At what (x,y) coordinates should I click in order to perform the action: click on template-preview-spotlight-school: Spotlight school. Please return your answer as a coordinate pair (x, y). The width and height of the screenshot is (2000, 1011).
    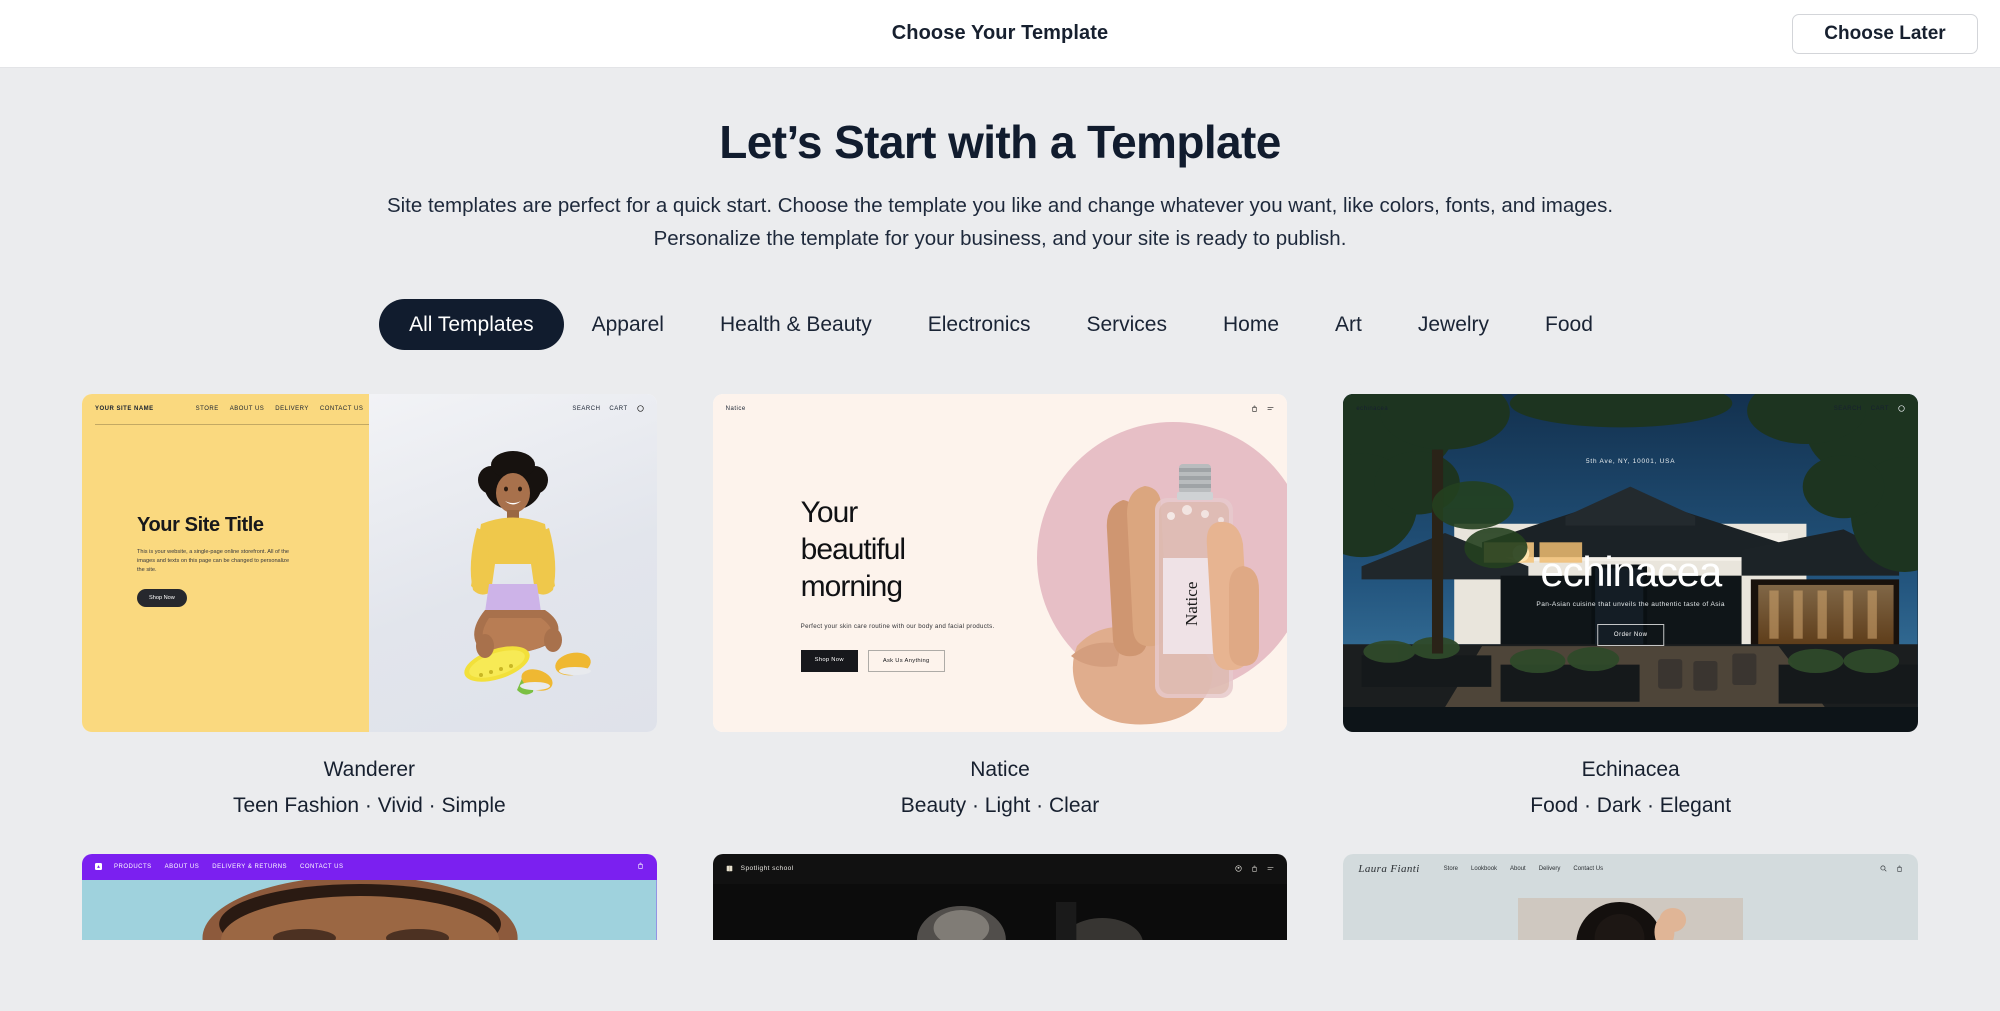
    Looking at the image, I should click on (1000, 896).